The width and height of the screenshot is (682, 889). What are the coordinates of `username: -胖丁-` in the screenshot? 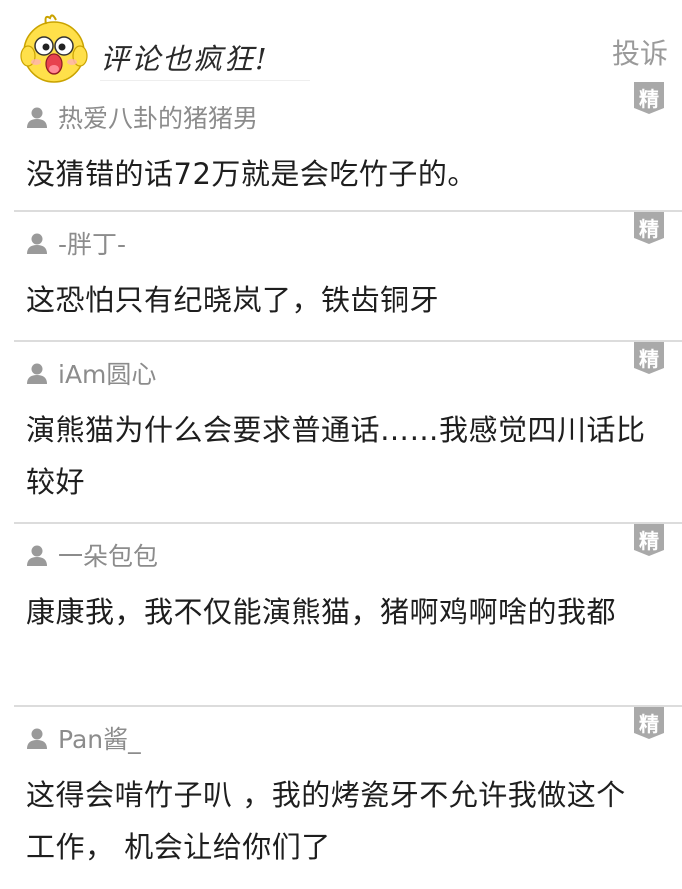 It's located at (92, 244).